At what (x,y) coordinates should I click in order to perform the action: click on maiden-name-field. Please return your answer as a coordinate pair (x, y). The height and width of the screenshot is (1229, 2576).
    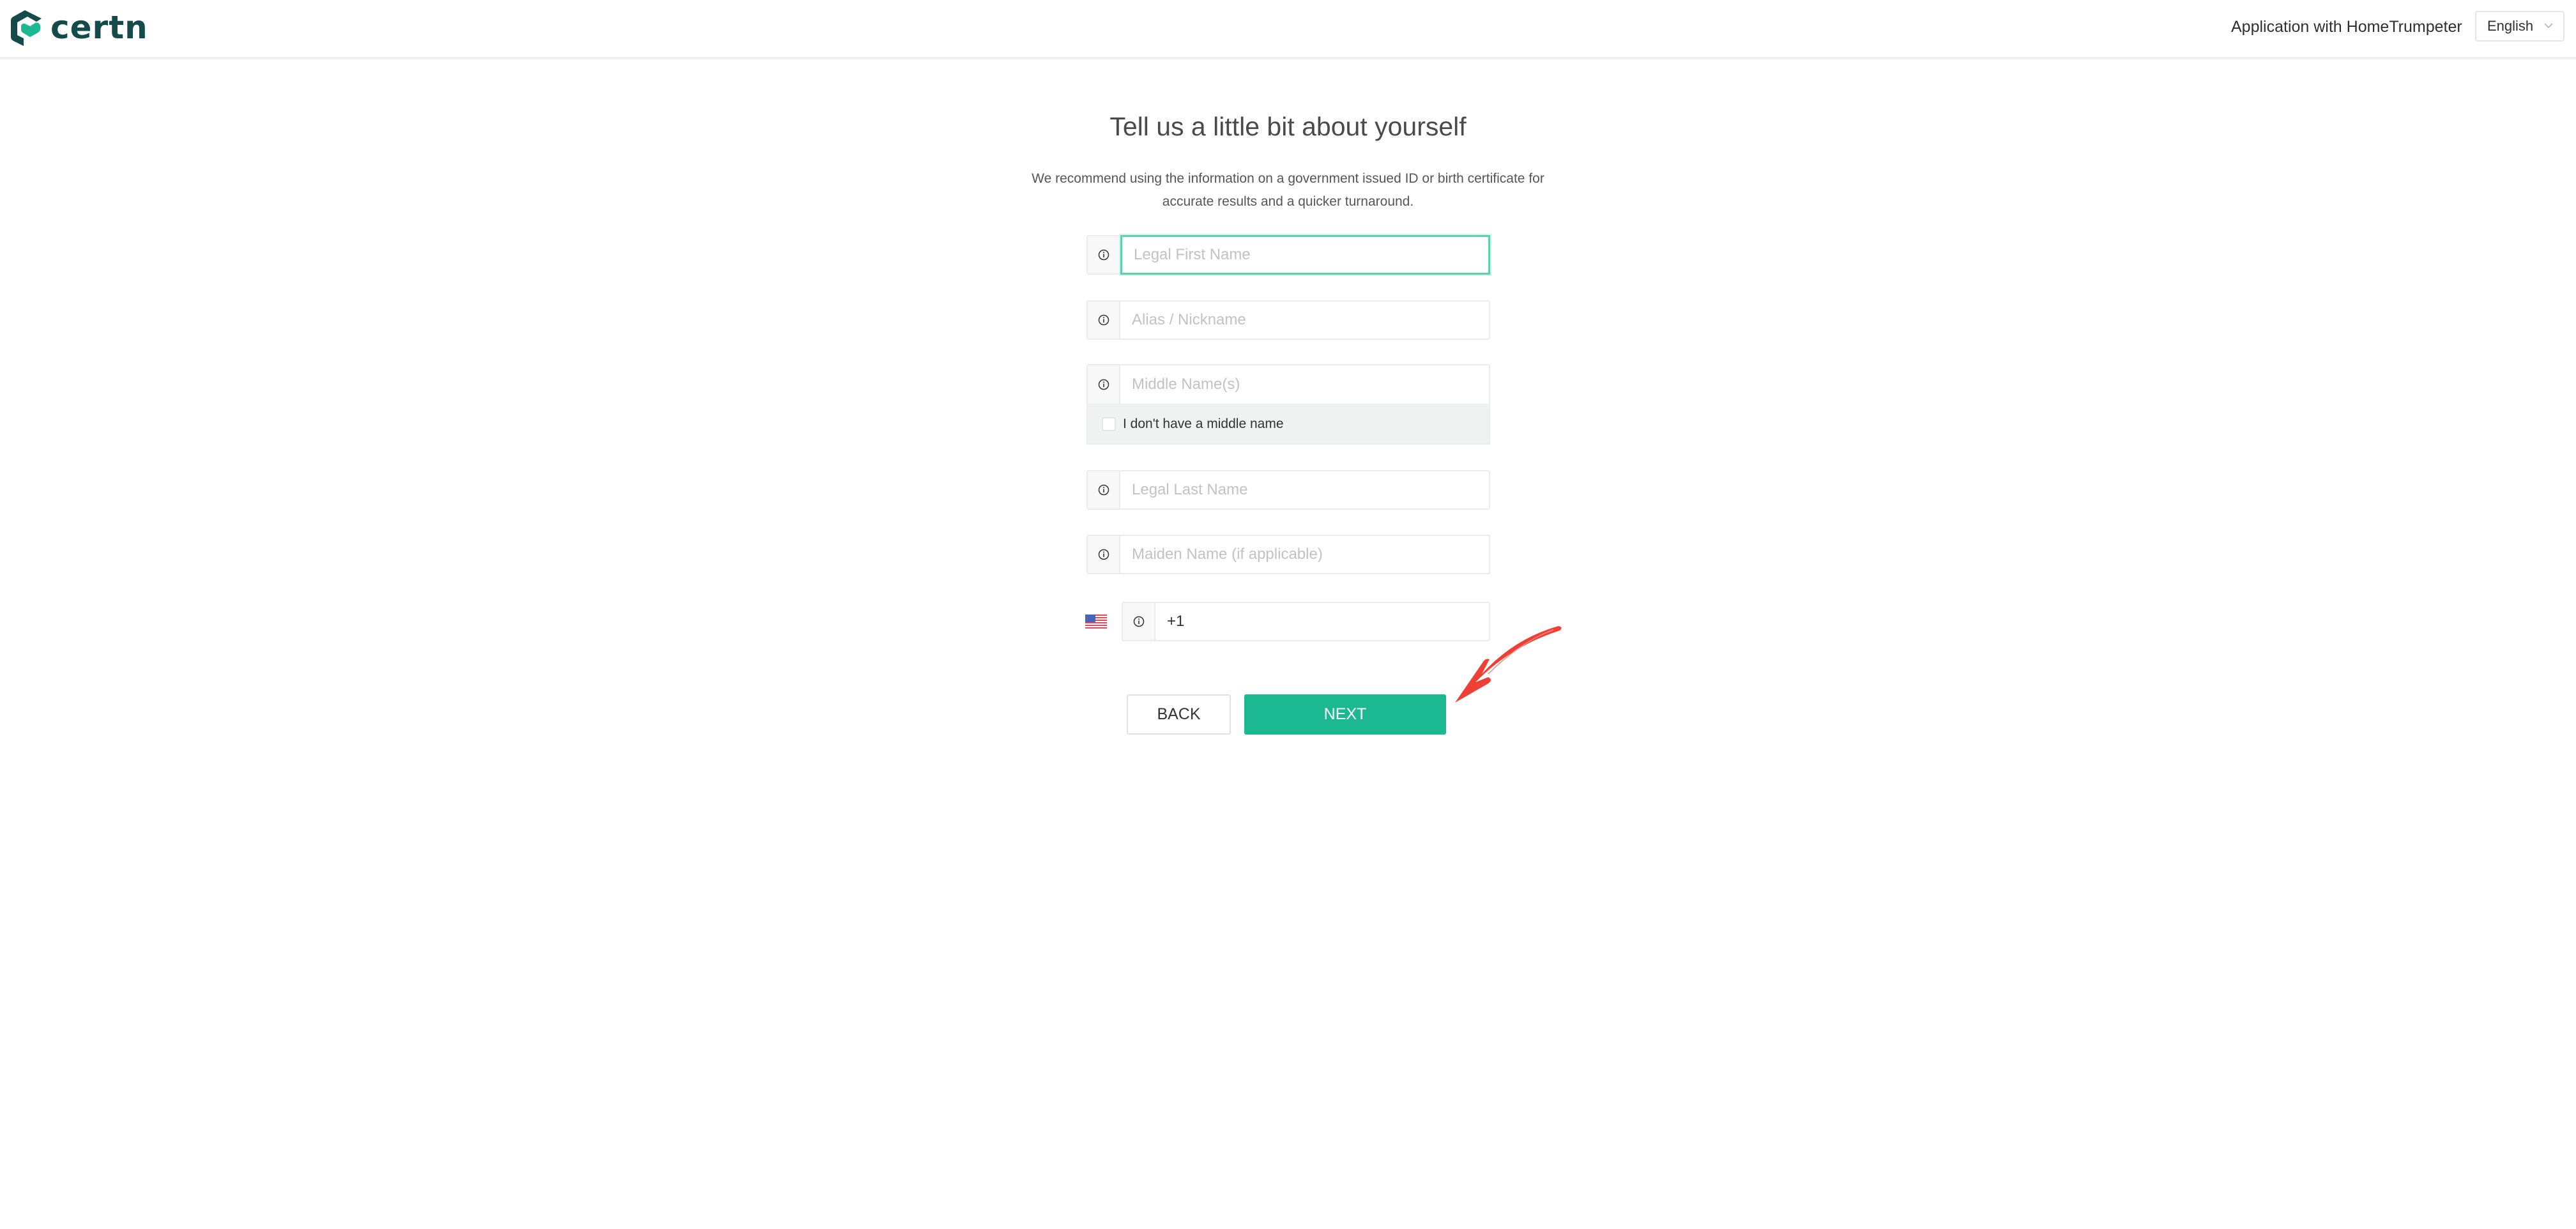
    Looking at the image, I should click on (1288, 554).